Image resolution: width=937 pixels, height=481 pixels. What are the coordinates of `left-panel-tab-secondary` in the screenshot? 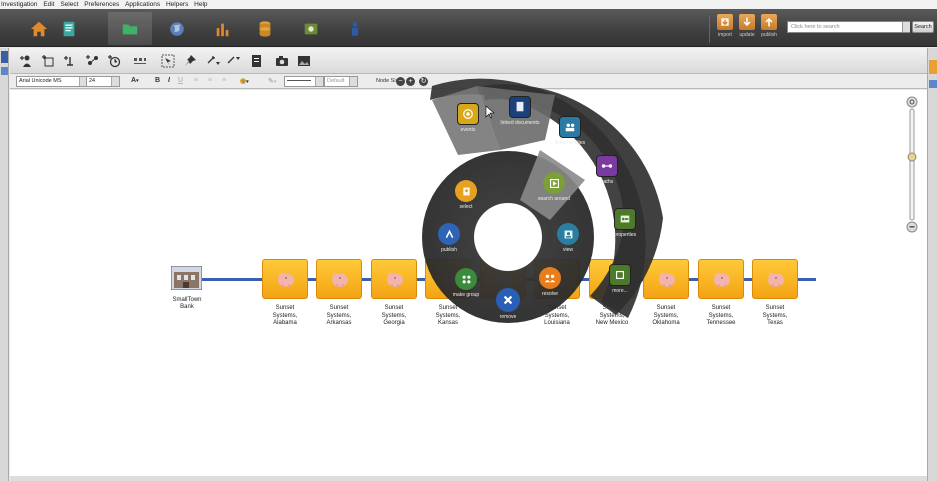 It's located at (4, 71).